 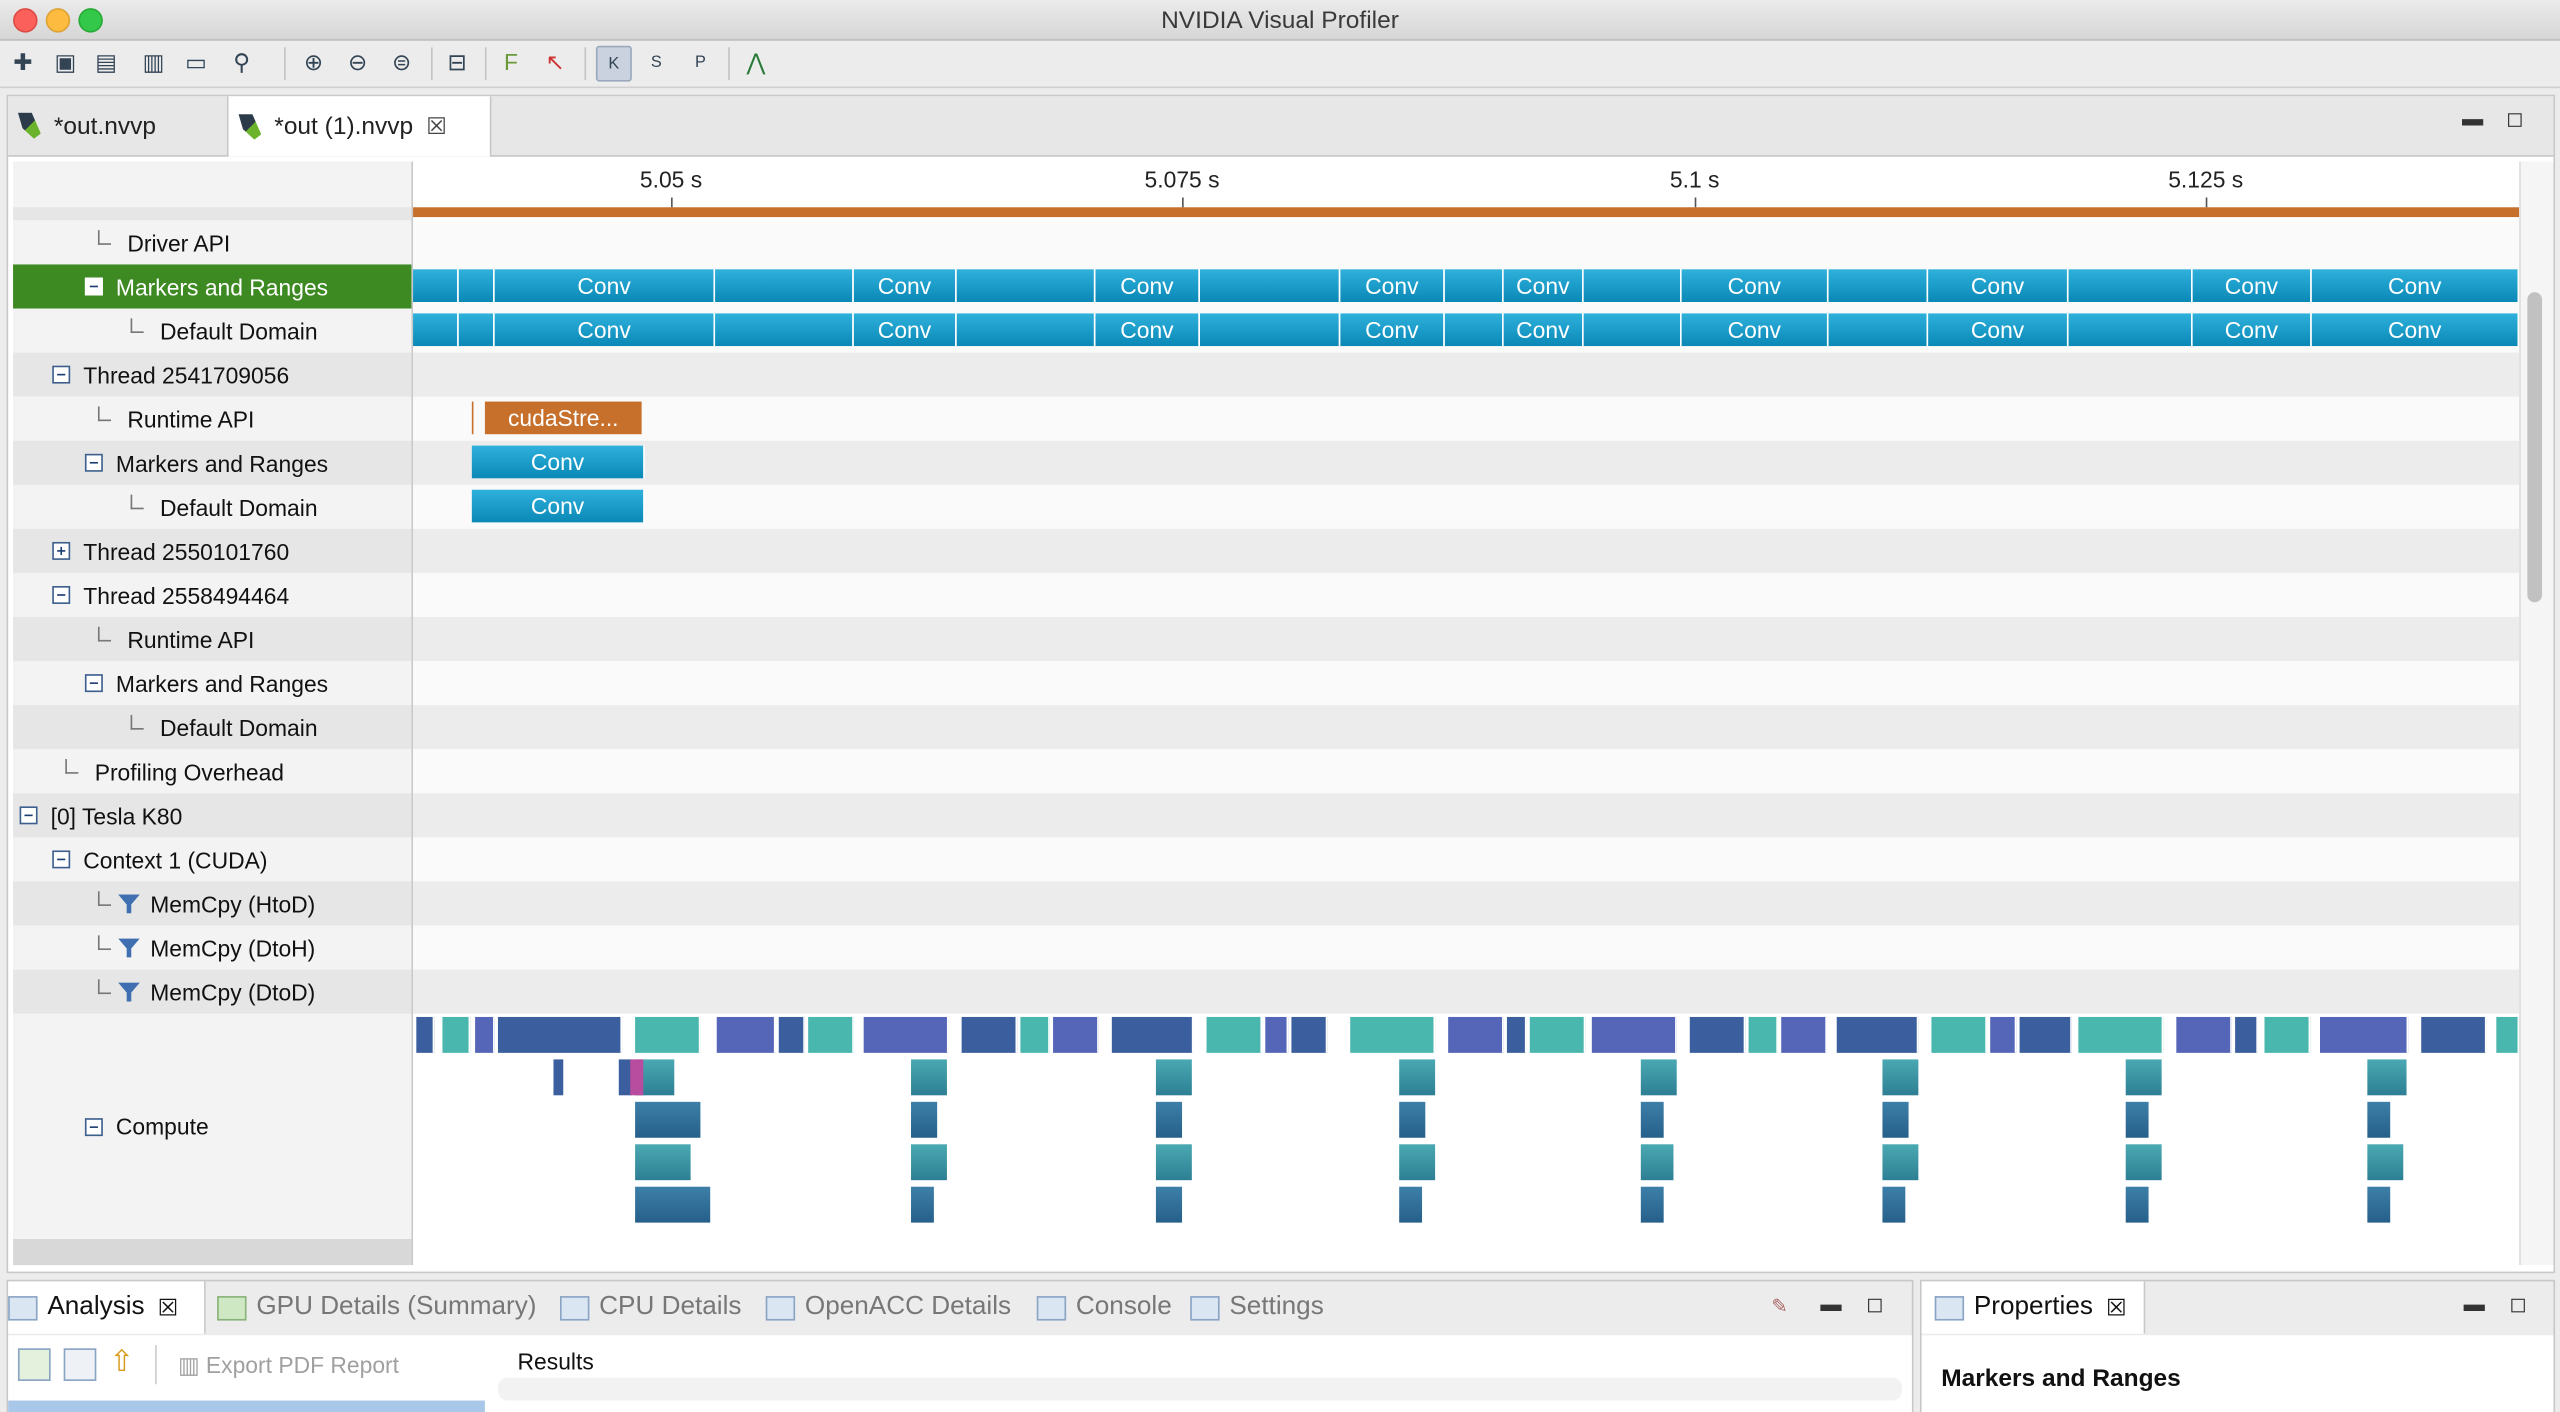 I want to click on tree-item-default-domain: Default Domain, so click(x=212, y=727).